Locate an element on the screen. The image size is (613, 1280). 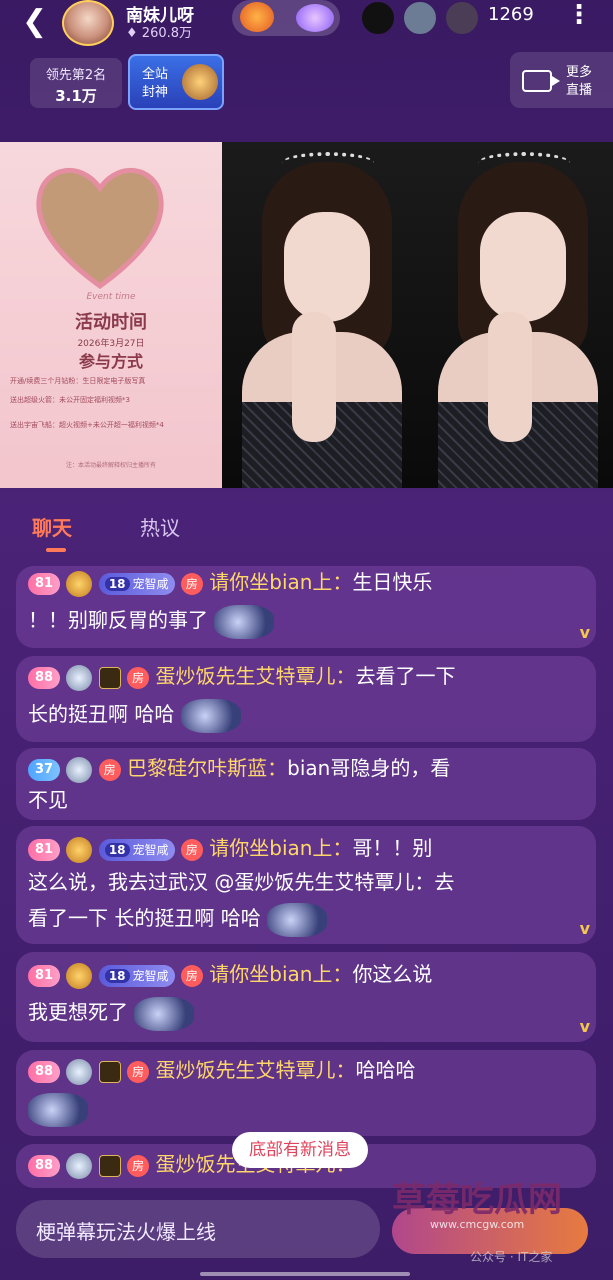
more-menu-icon: ⋮ is located at coordinates (579, 15).